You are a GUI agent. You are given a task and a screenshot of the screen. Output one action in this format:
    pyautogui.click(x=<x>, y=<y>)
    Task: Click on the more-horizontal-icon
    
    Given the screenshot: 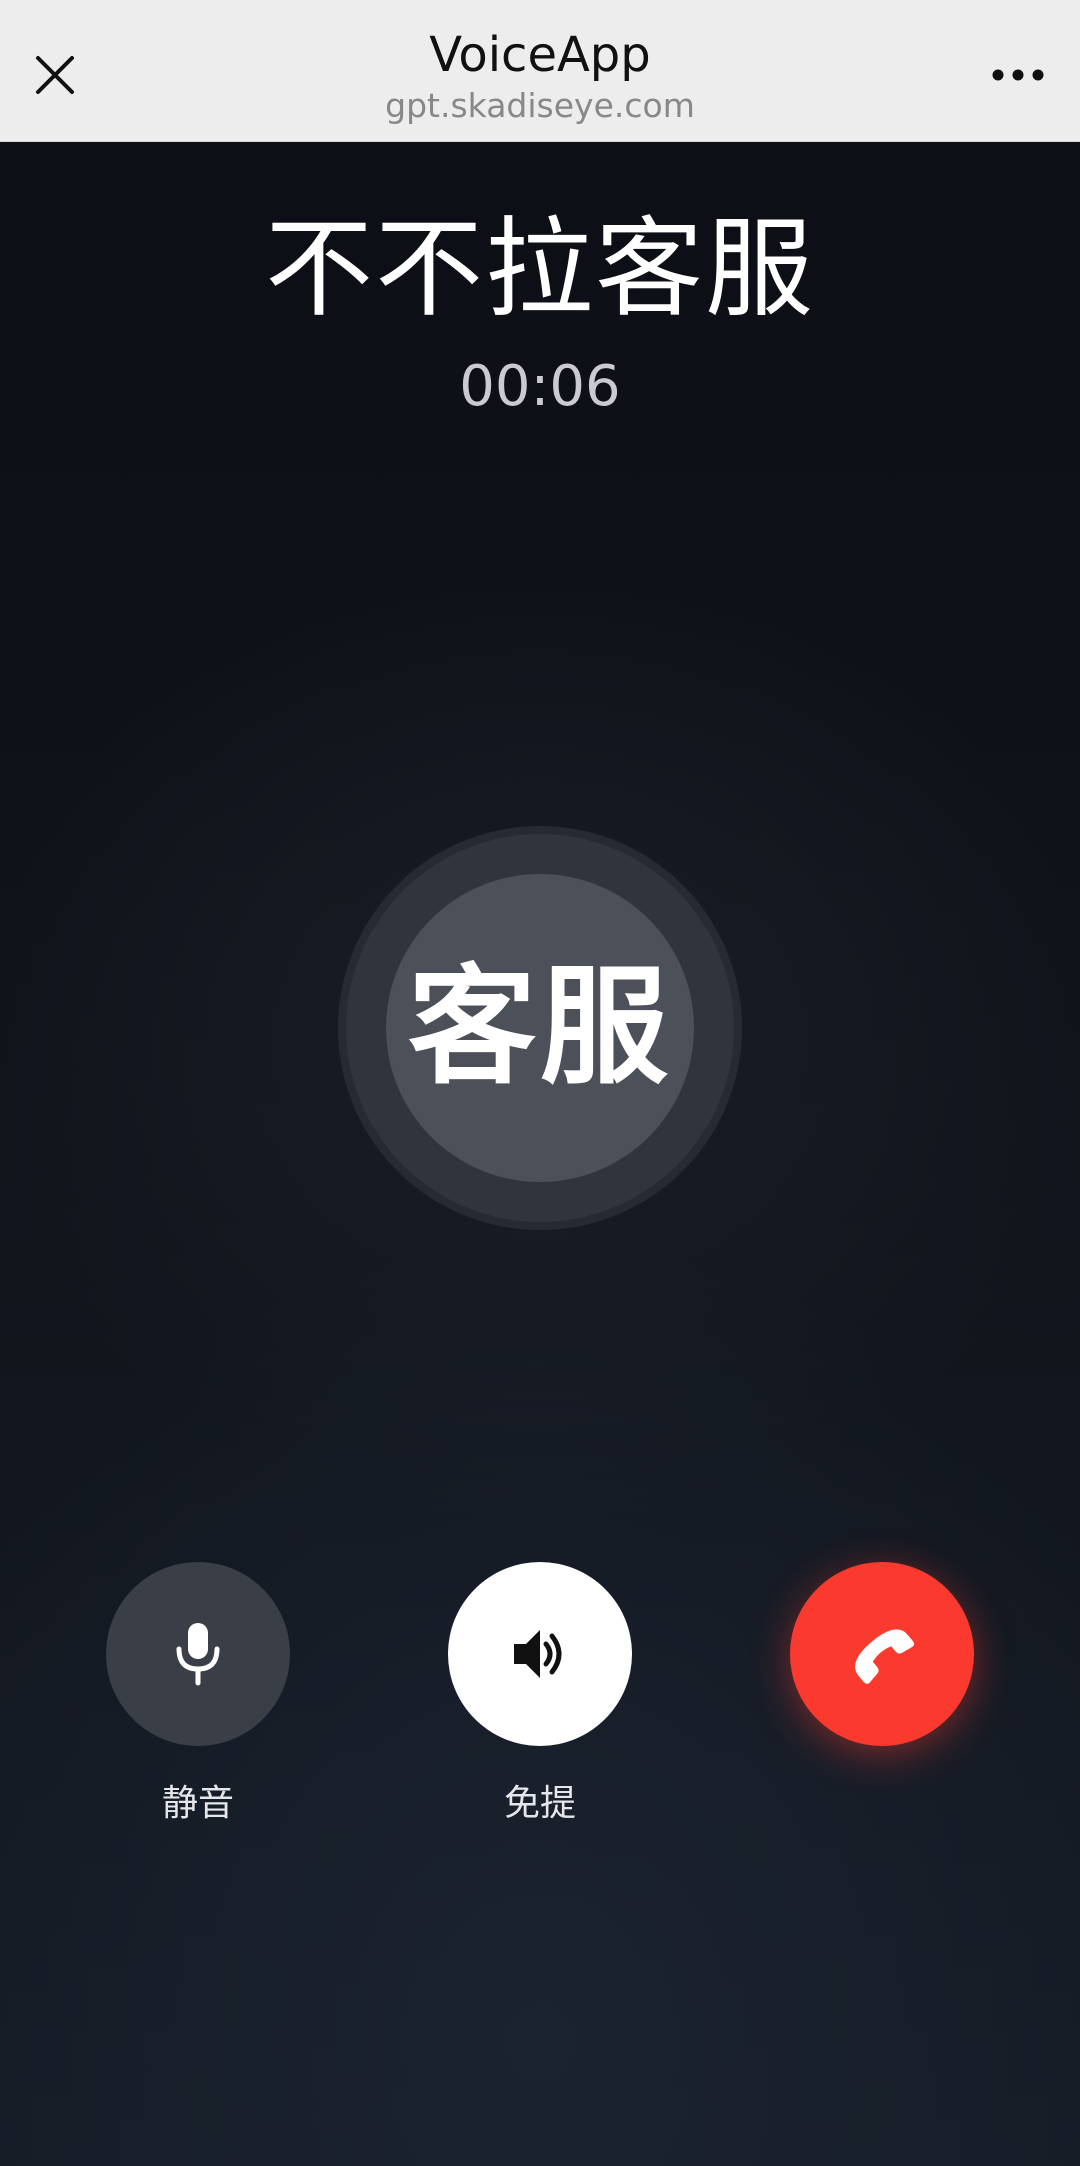 What is the action you would take?
    pyautogui.click(x=1018, y=75)
    